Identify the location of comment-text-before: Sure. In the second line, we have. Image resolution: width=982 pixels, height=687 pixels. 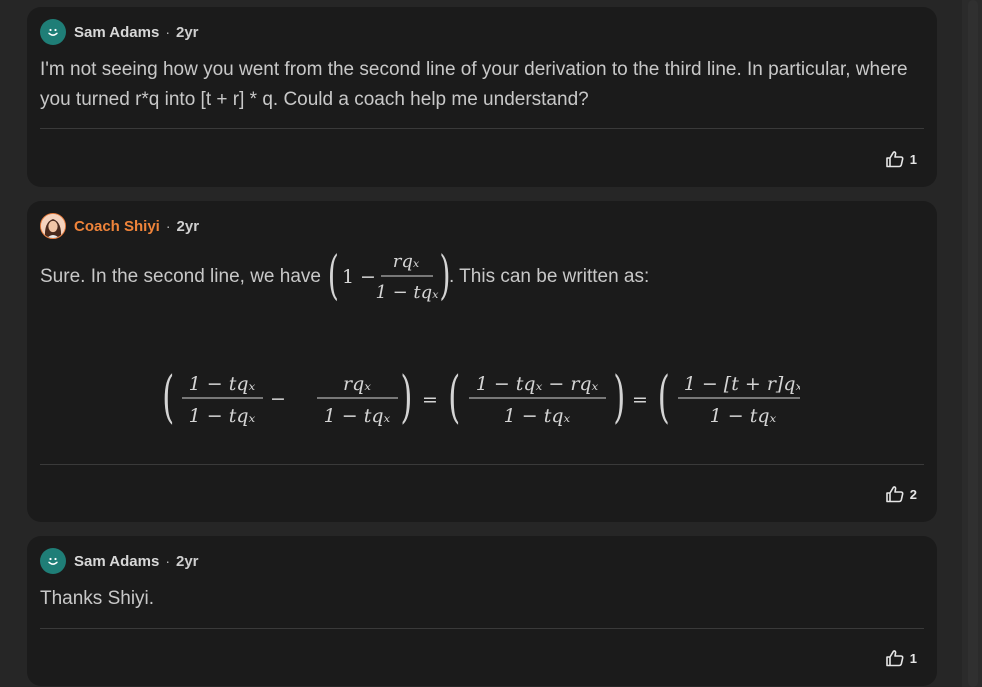
(180, 276).